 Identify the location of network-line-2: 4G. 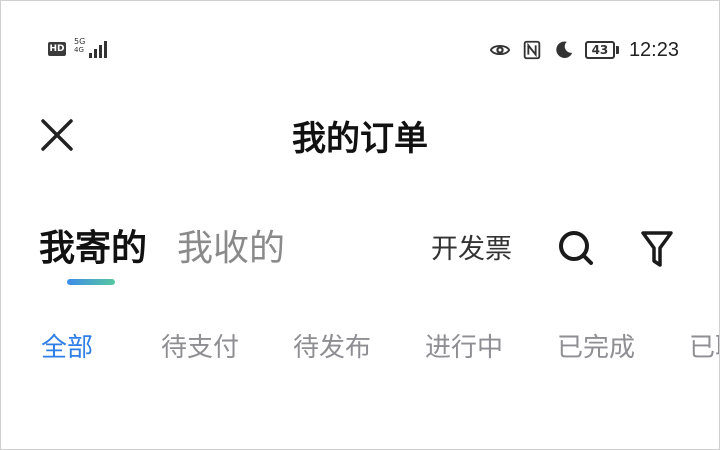
(79, 50).